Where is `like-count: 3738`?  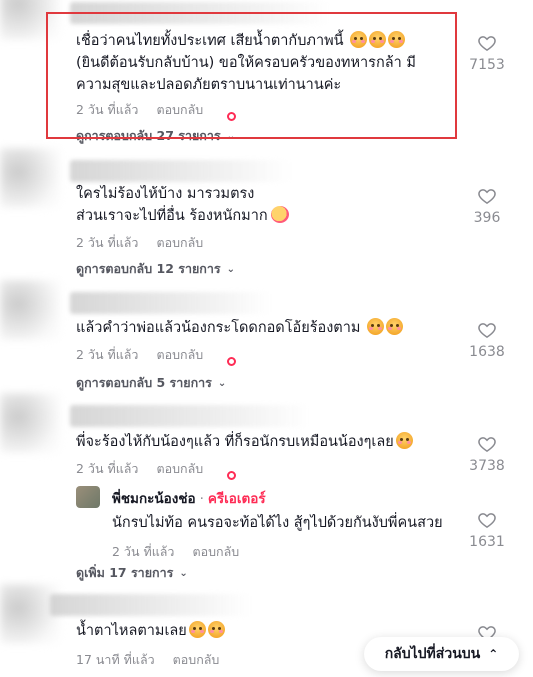
like-count: 3738 is located at coordinates (487, 466).